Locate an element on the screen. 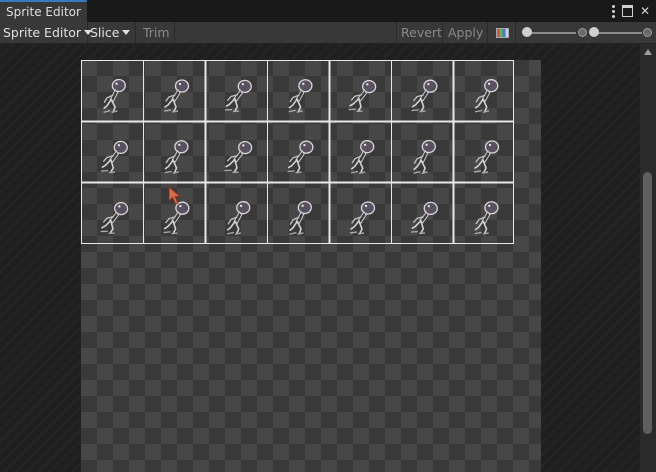 The height and width of the screenshot is (472, 656). tab-sprite-editor: Sprite Editor is located at coordinates (43, 11).